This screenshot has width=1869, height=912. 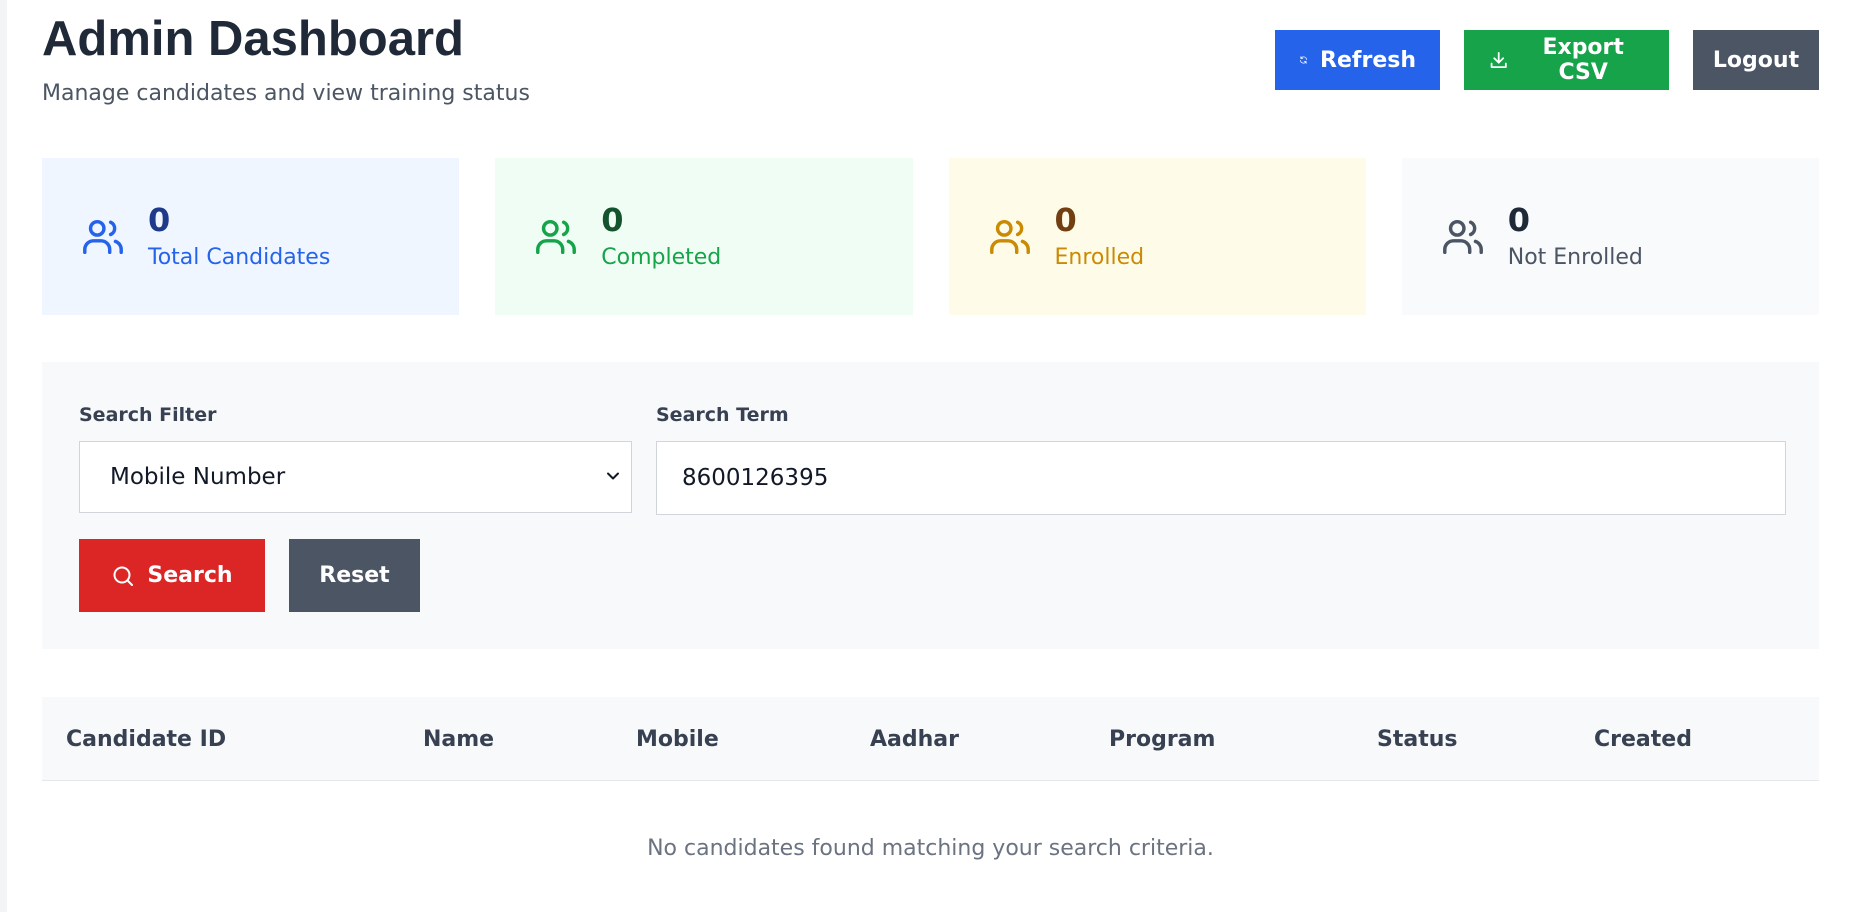 I want to click on column-header-status: Status, so click(x=1417, y=739).